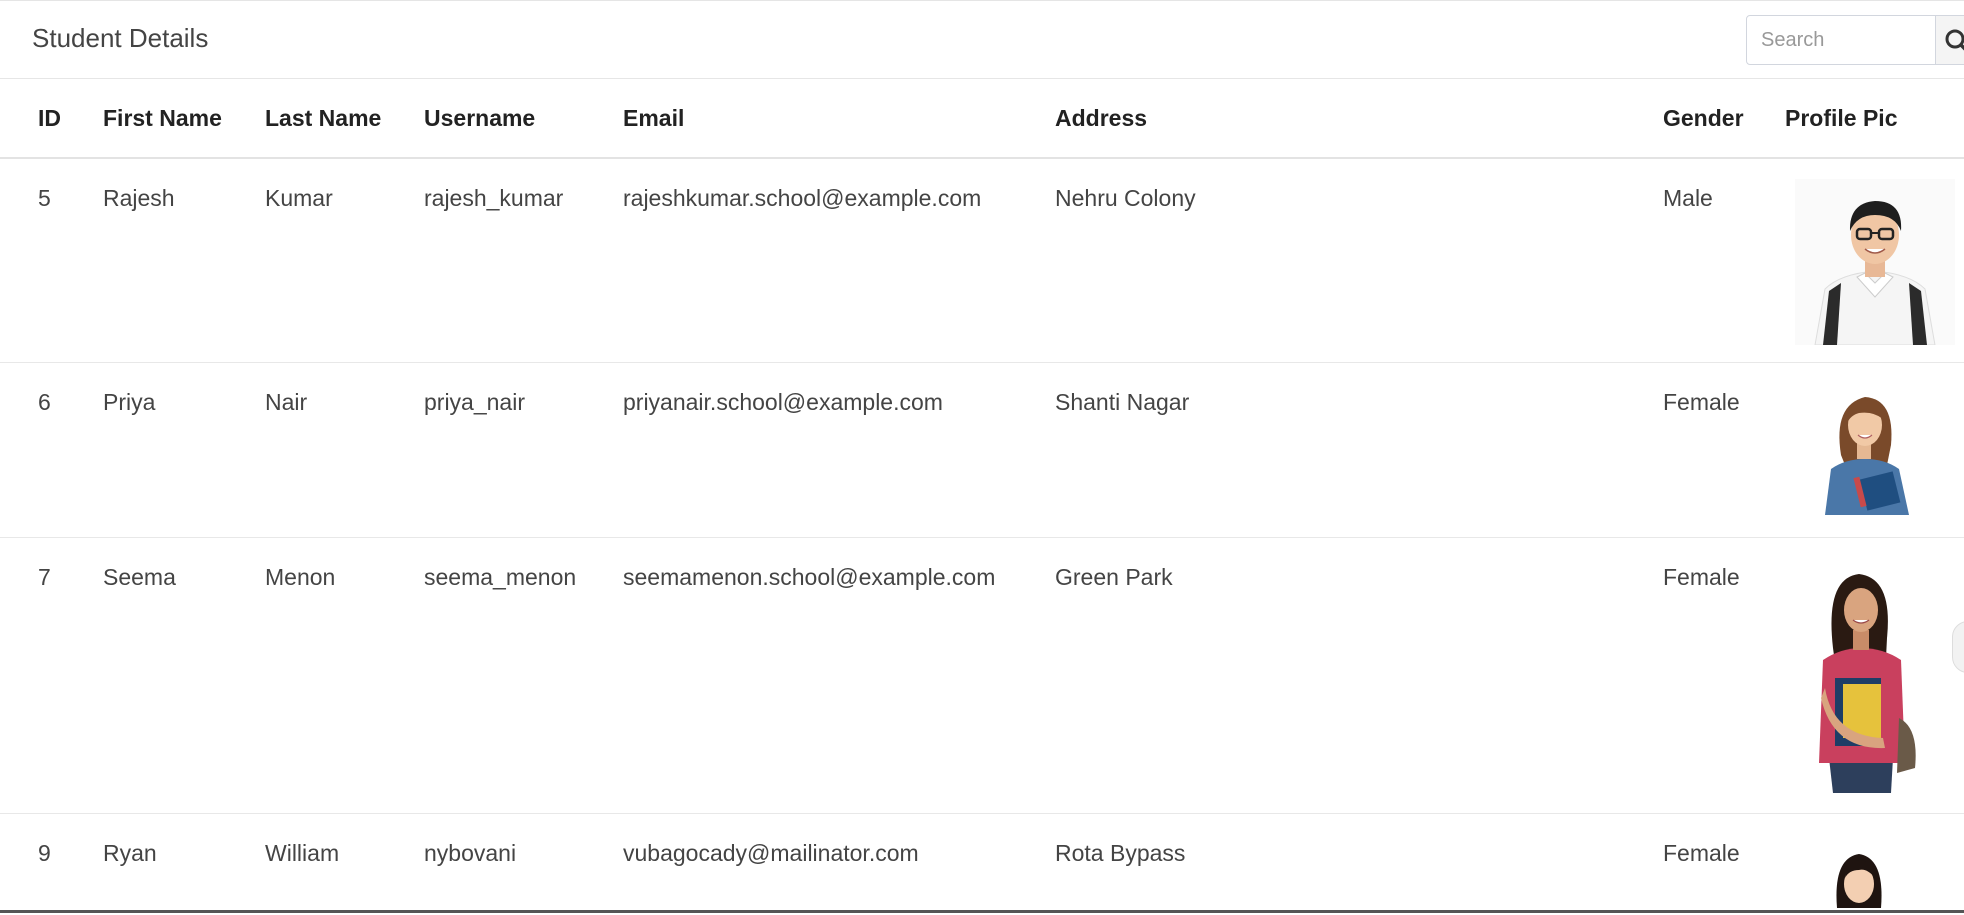 This screenshot has width=1964, height=915. Describe the element at coordinates (1359, 450) in the screenshot. I see `cell-address: Shanti Nagar` at that location.